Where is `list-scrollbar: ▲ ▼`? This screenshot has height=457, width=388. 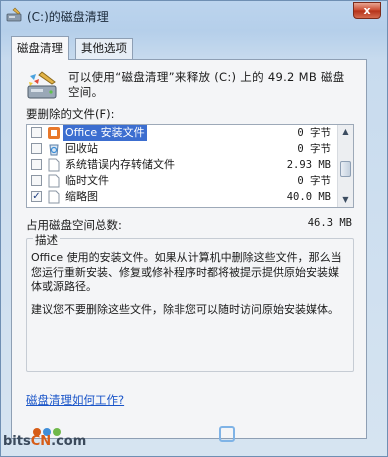
list-scrollbar: ▲ ▼ is located at coordinates (345, 166).